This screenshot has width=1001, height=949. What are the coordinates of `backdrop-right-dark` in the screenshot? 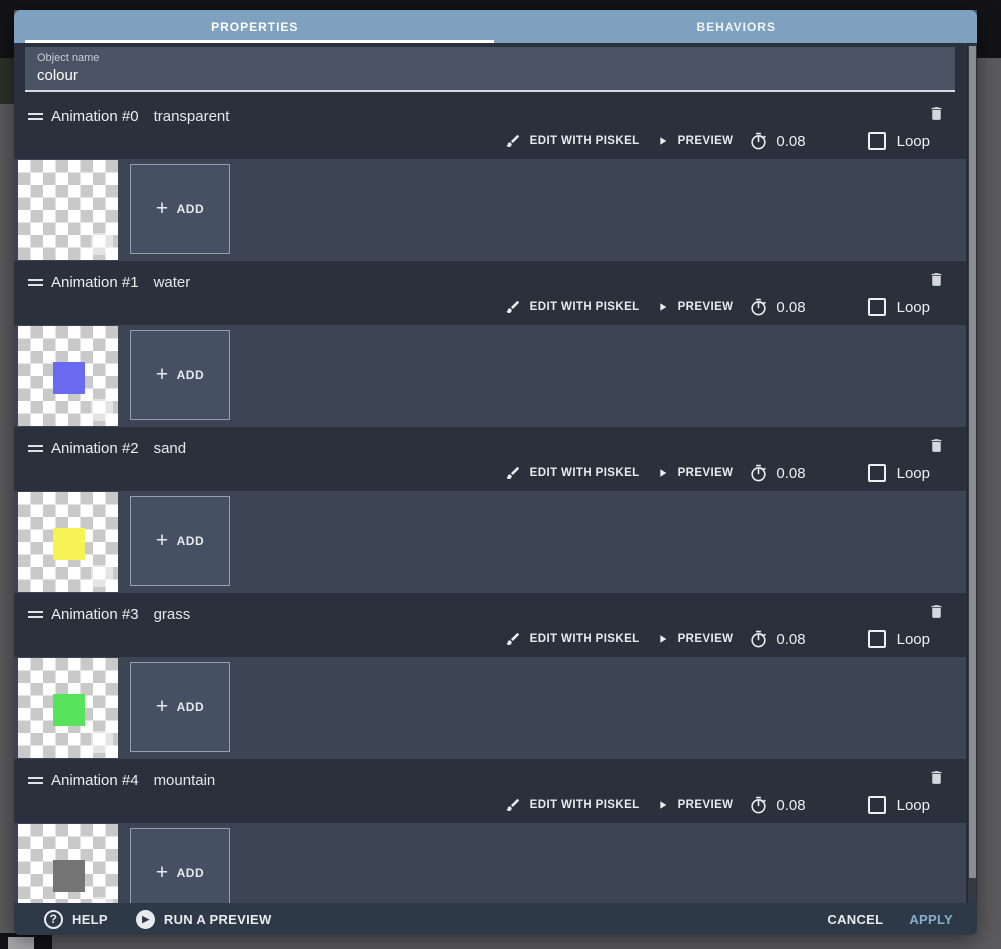 It's located at (989, 34).